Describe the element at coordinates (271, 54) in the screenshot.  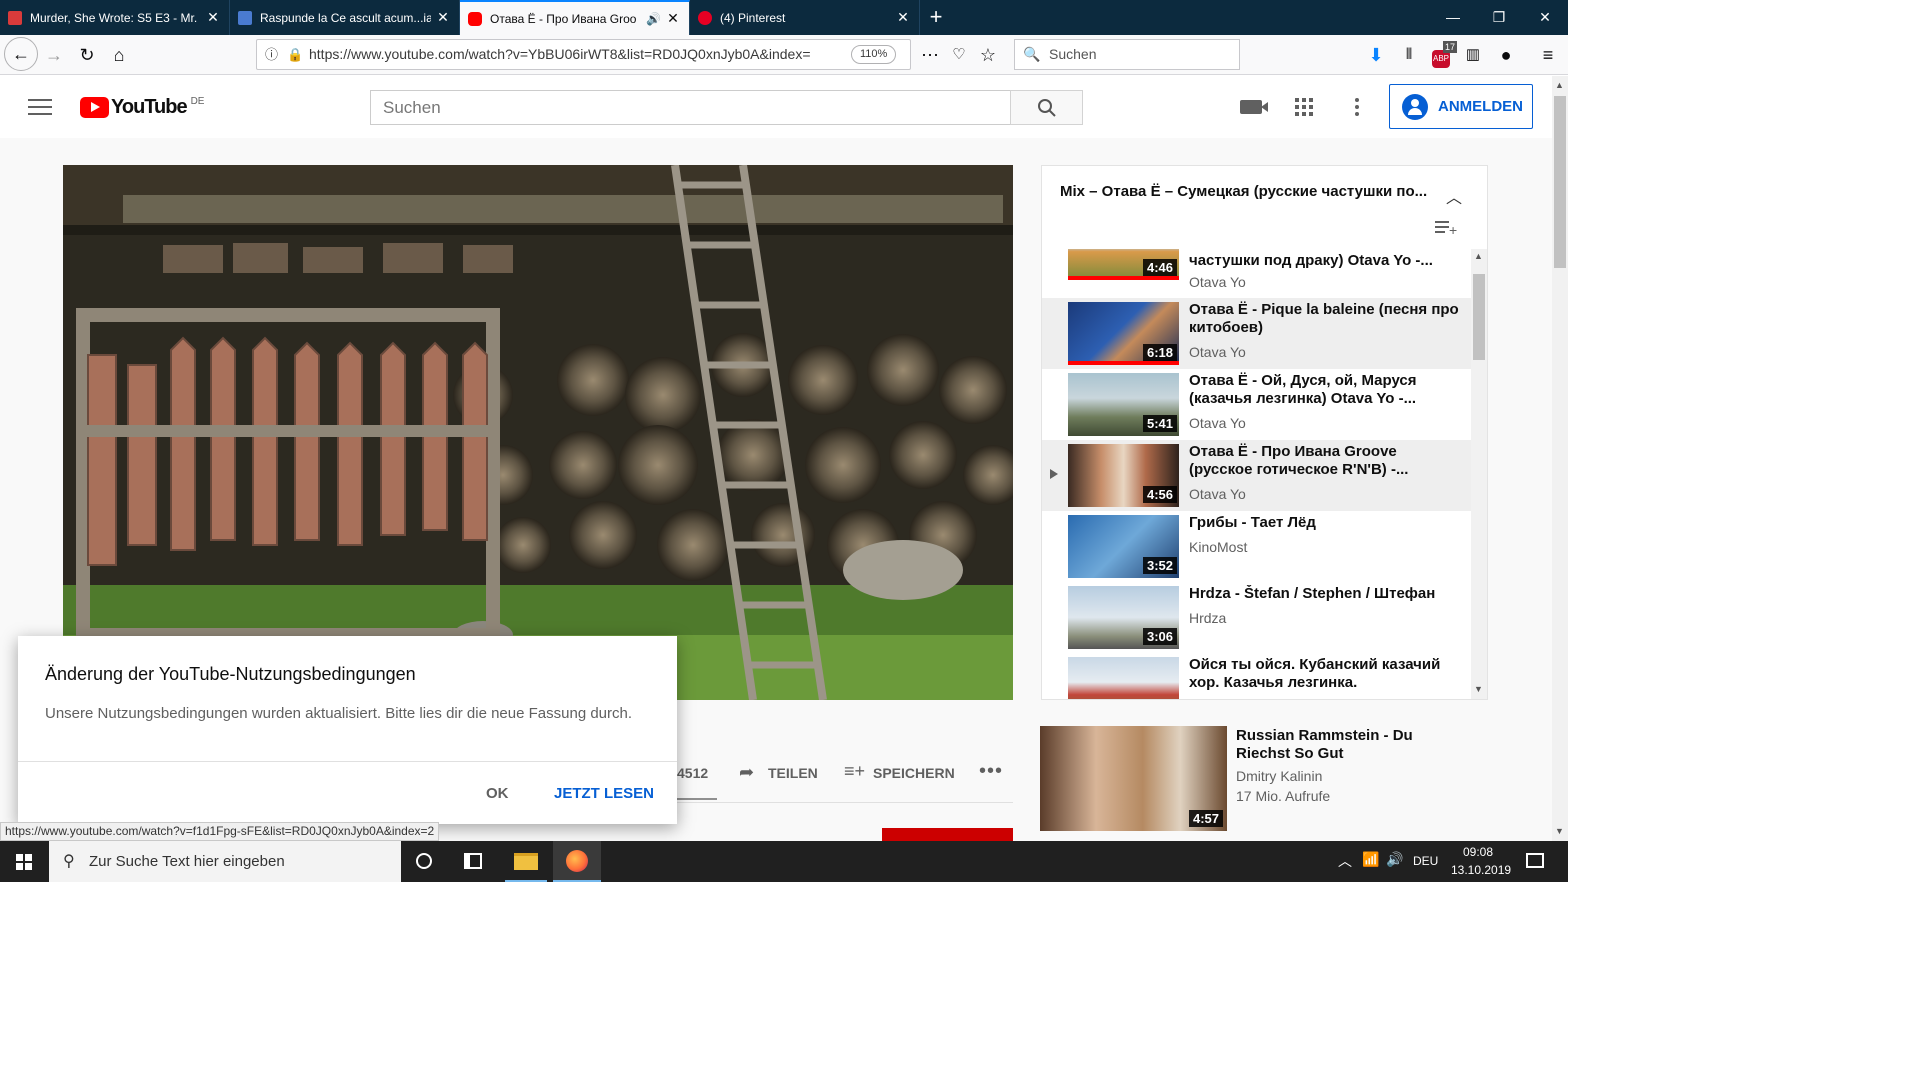
I see `info-icon: ⓘ` at that location.